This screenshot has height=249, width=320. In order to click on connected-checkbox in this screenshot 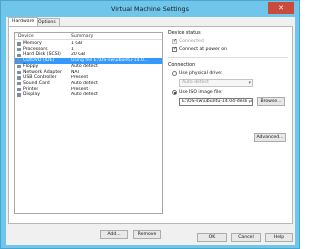, I will do `click(174, 41)`.